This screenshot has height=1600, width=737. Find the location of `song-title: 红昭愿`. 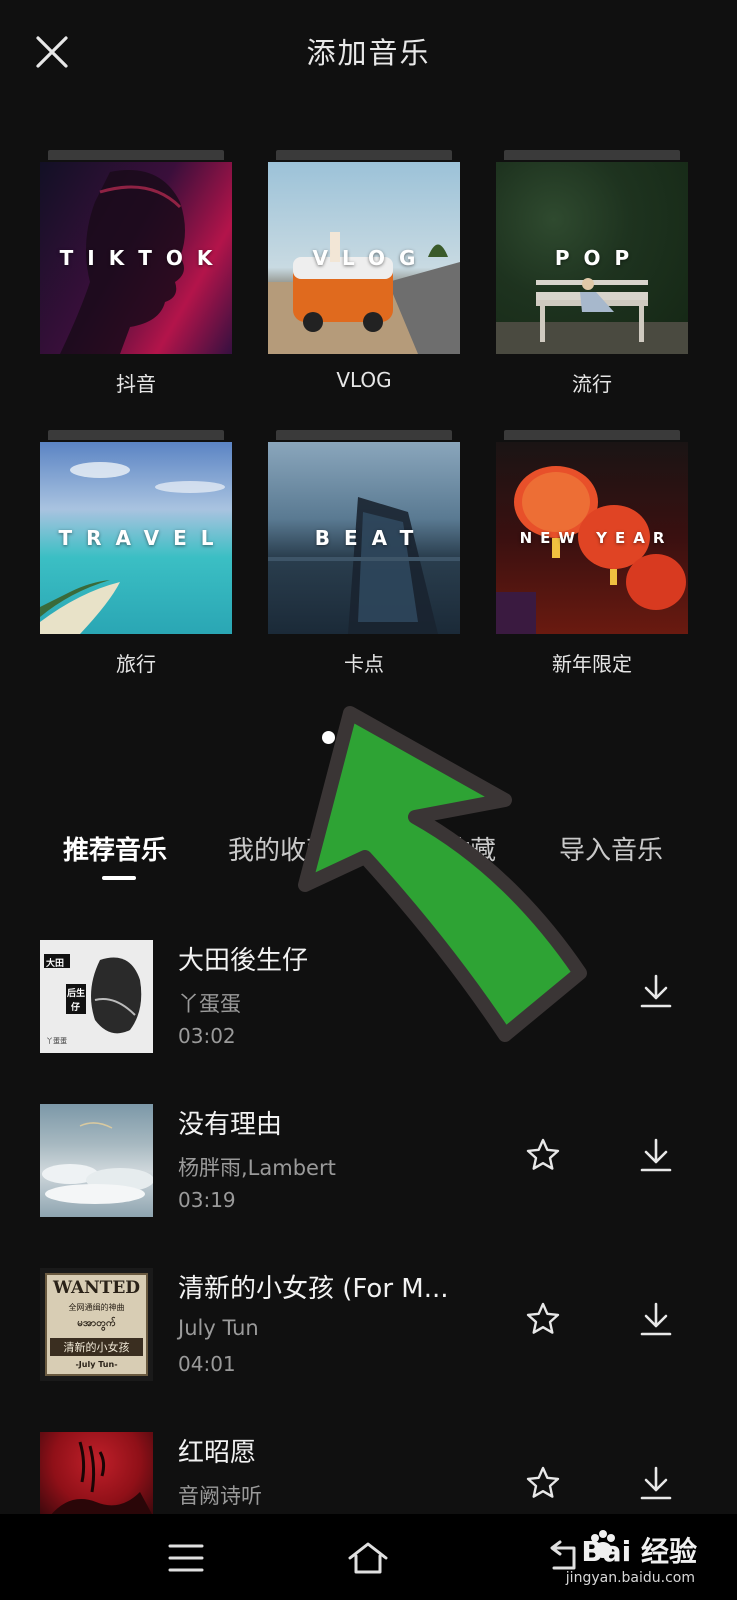

song-title: 红昭愿 is located at coordinates (217, 1453).